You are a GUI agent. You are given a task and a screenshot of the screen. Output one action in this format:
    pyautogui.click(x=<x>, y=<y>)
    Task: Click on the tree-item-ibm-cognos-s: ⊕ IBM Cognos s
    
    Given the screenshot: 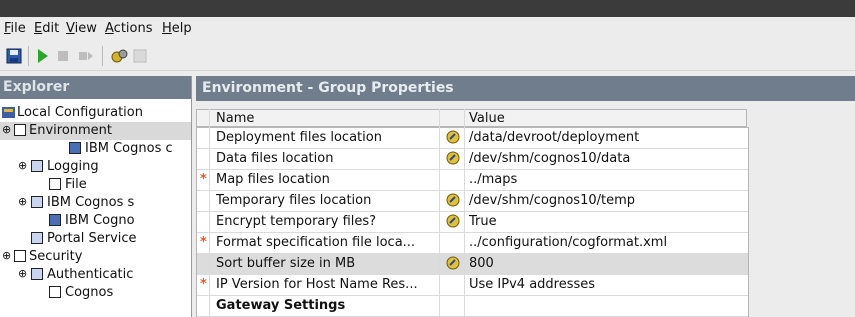 What is the action you would take?
    pyautogui.click(x=95, y=203)
    